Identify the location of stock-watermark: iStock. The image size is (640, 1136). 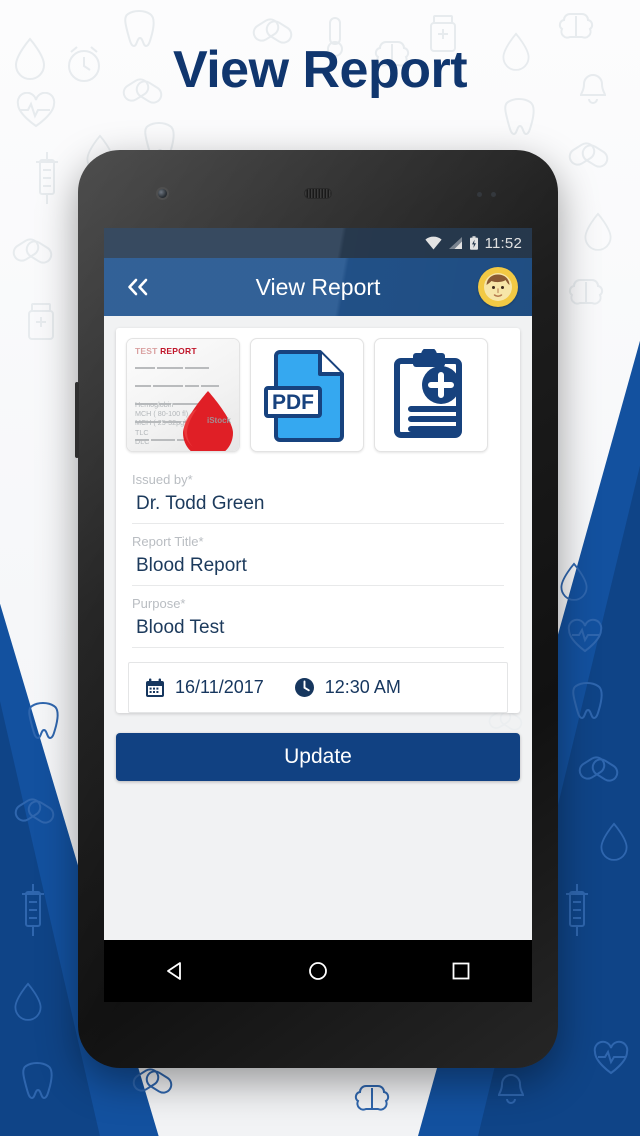
(218, 420).